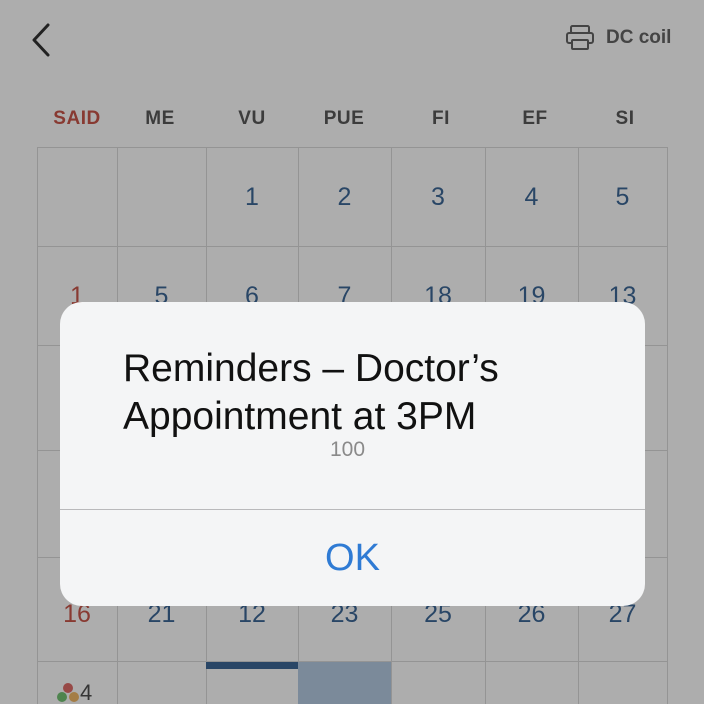 The height and width of the screenshot is (704, 704). What do you see at coordinates (311, 392) in the screenshot?
I see `alert-title: Reminders – Doctor’s Appointment at 3PM` at bounding box center [311, 392].